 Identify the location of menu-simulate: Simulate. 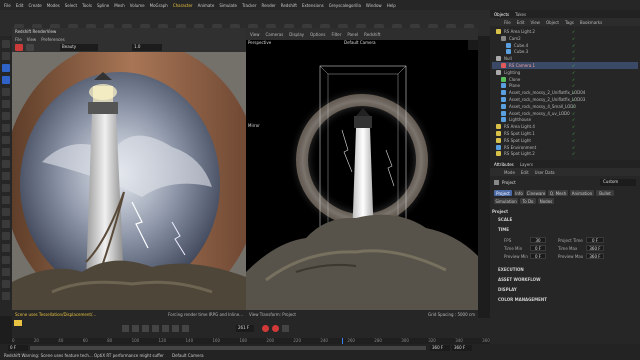
(228, 5).